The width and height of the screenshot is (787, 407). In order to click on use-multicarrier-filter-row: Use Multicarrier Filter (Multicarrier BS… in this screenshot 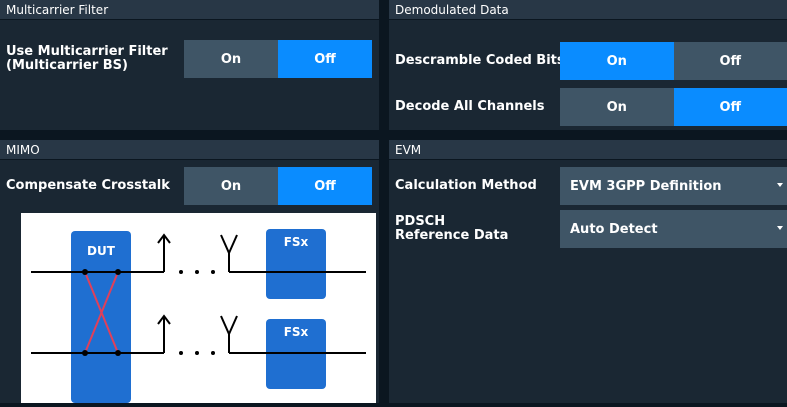, I will do `click(189, 59)`.